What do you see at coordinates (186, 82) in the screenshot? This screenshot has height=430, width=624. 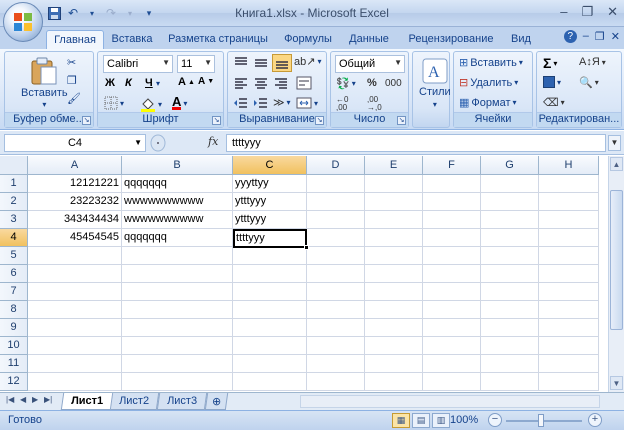 I see `increase-font-icon: A ▲` at bounding box center [186, 82].